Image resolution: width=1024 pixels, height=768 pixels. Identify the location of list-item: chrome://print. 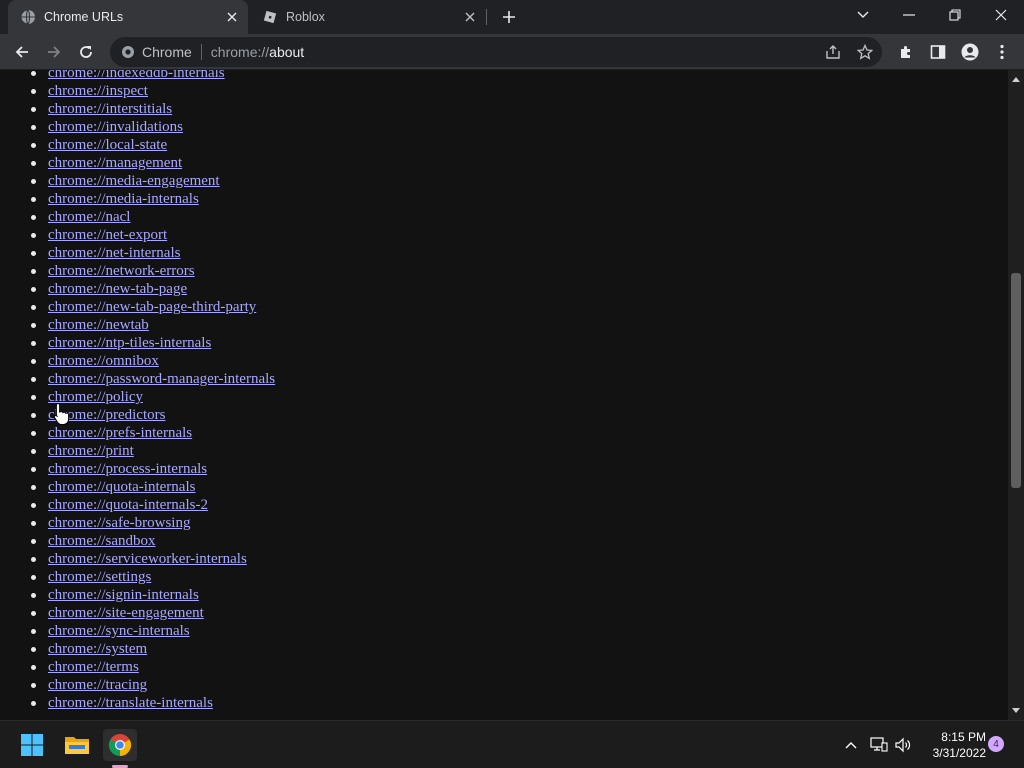
(152, 451).